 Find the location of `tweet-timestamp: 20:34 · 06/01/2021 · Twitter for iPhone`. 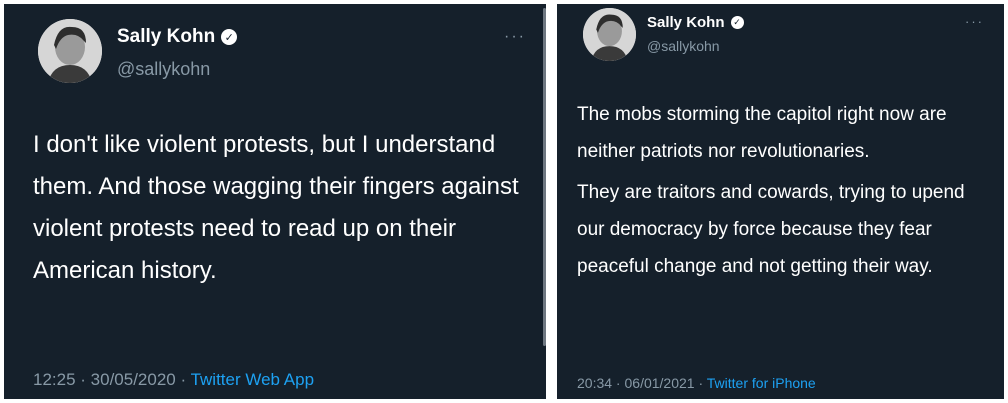

tweet-timestamp: 20:34 · 06/01/2021 · Twitter for iPhone is located at coordinates (696, 383).